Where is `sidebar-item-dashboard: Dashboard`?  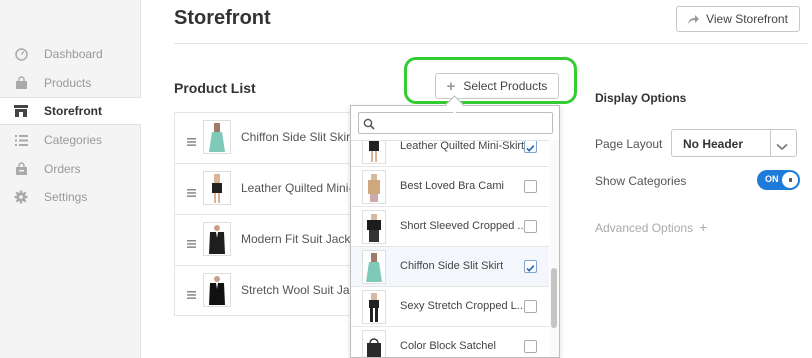 sidebar-item-dashboard: Dashboard is located at coordinates (70, 54).